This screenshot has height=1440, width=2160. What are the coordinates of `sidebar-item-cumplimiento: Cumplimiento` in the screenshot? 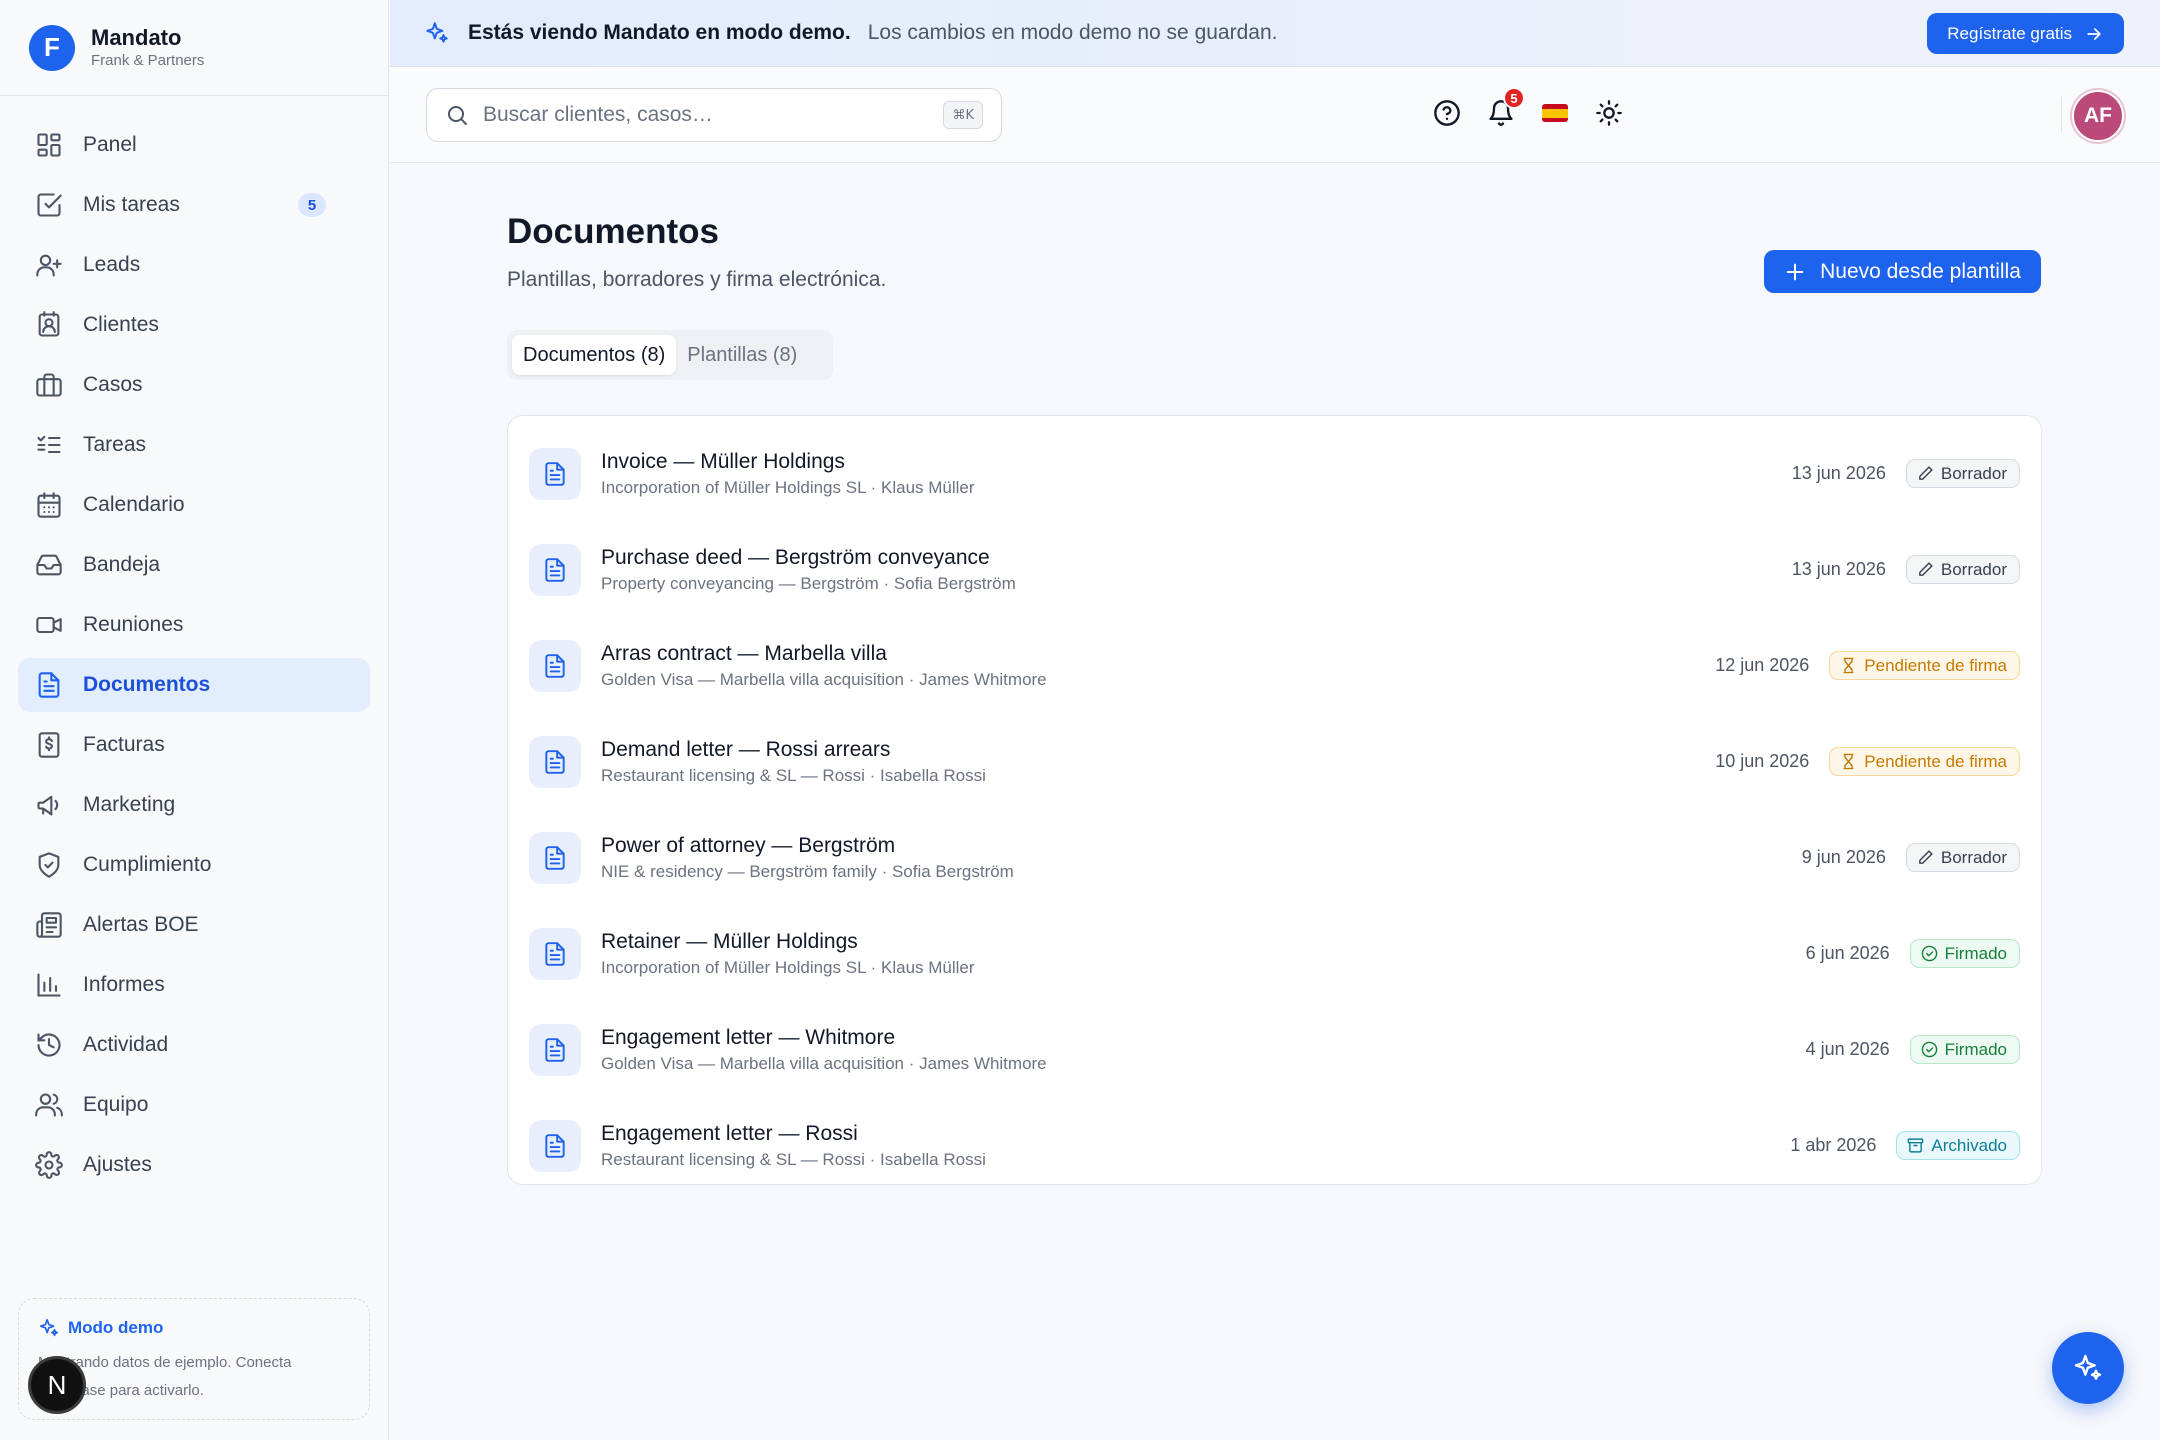 It's located at (194, 865).